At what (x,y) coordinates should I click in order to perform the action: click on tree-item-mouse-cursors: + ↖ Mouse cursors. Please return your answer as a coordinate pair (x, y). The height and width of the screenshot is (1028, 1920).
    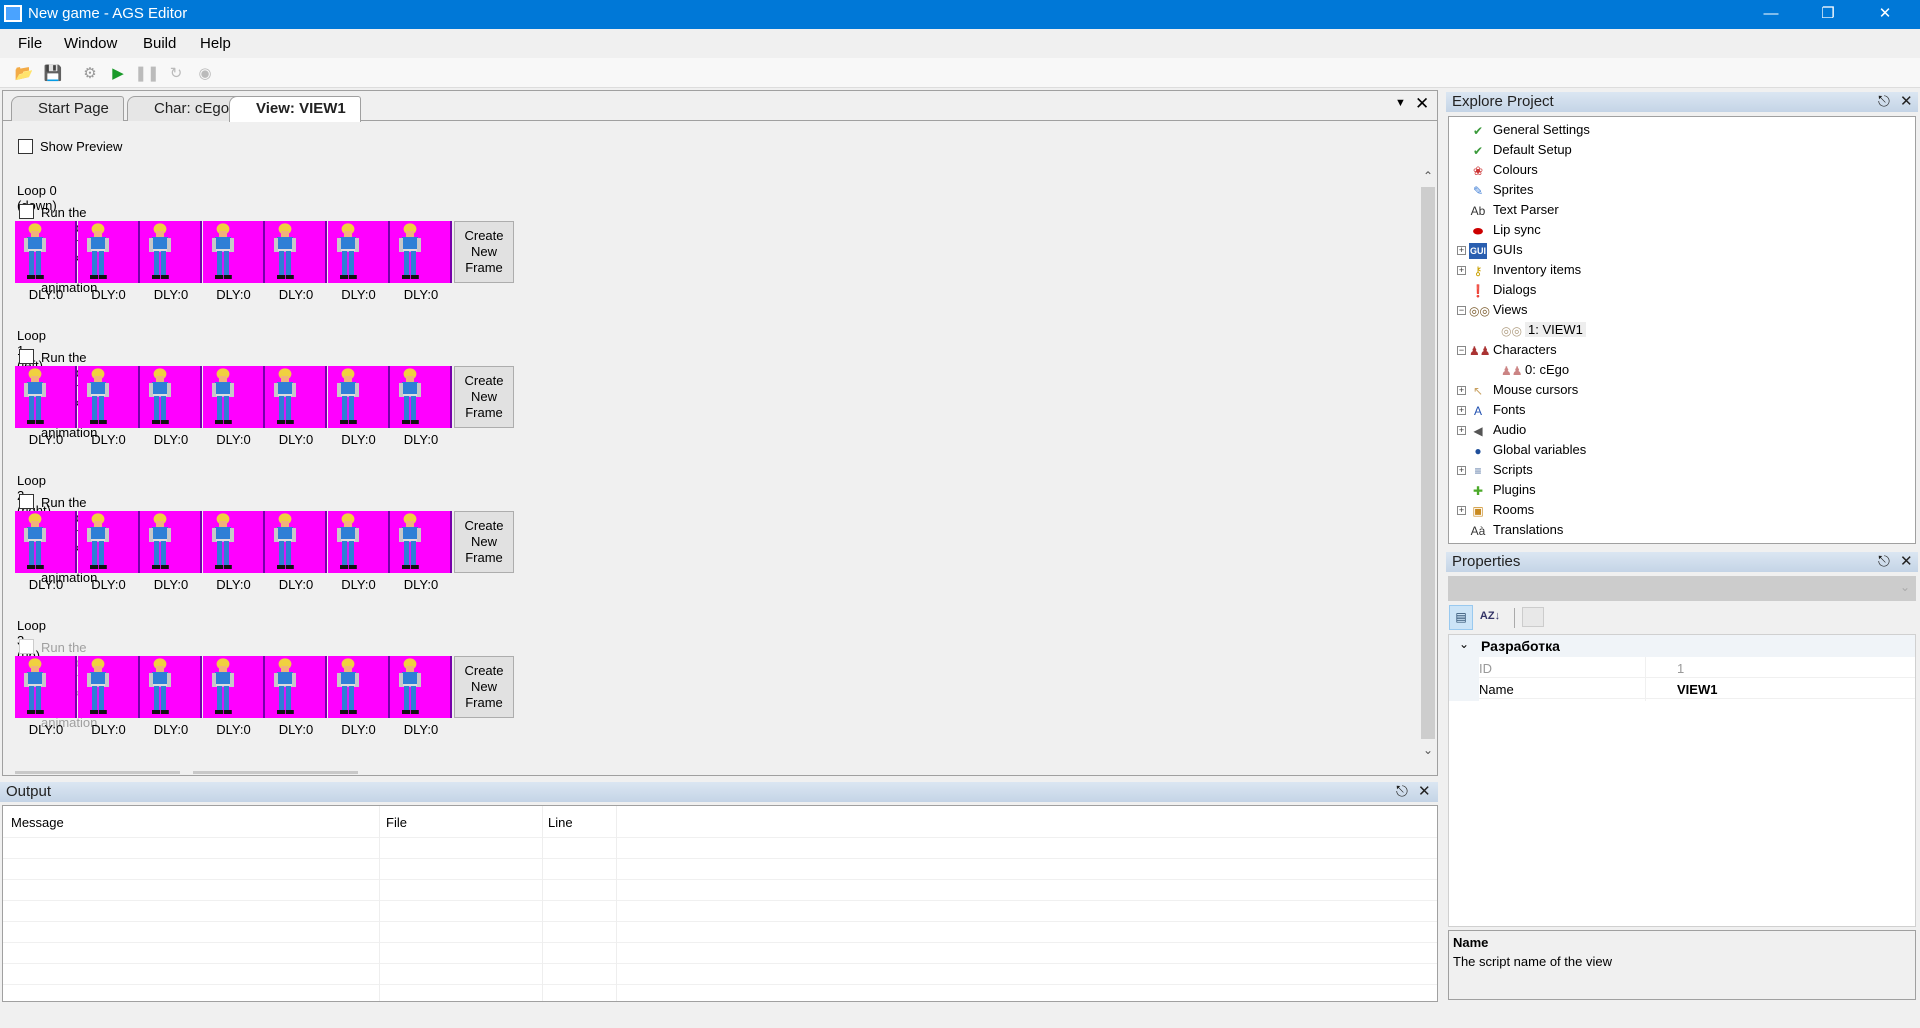
    Looking at the image, I should click on (1517, 390).